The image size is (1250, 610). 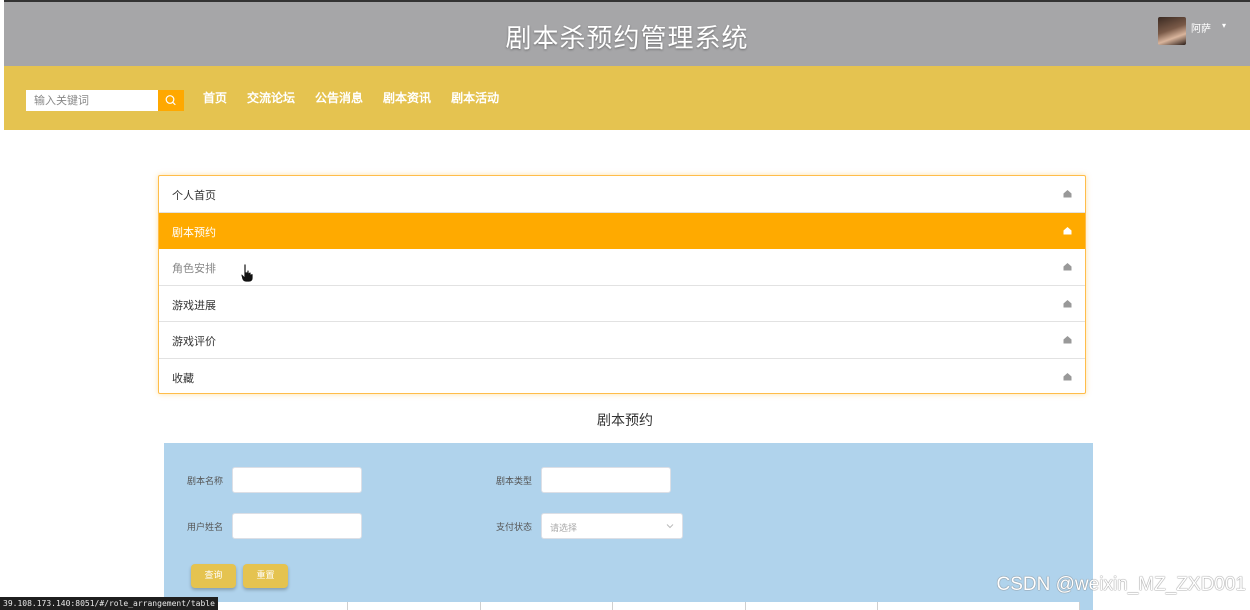 What do you see at coordinates (1172, 31) in the screenshot?
I see `avatar` at bounding box center [1172, 31].